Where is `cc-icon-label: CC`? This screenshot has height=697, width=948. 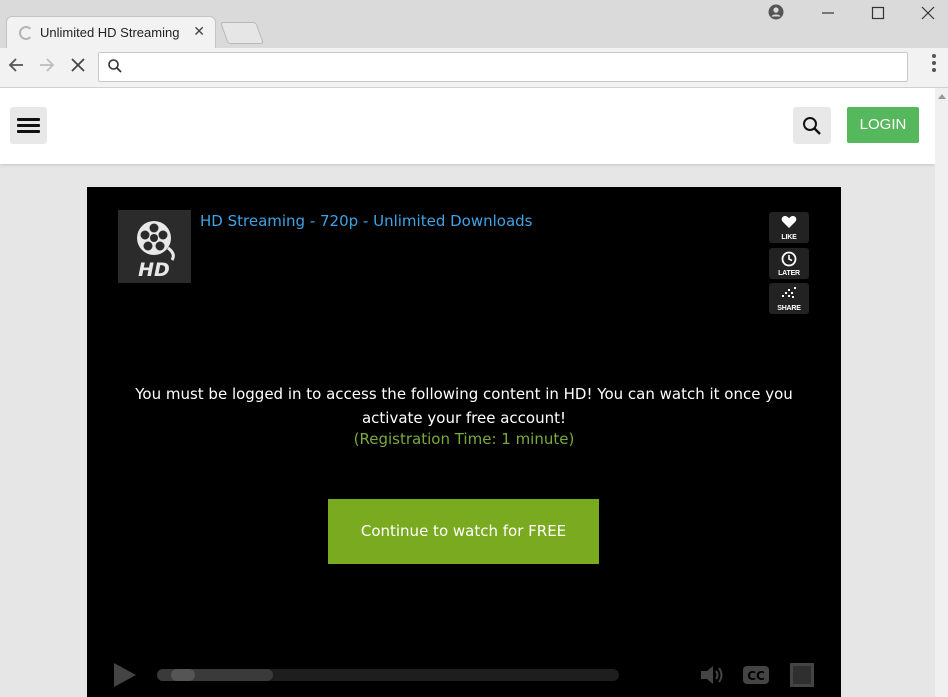
cc-icon-label: CC is located at coordinates (756, 676).